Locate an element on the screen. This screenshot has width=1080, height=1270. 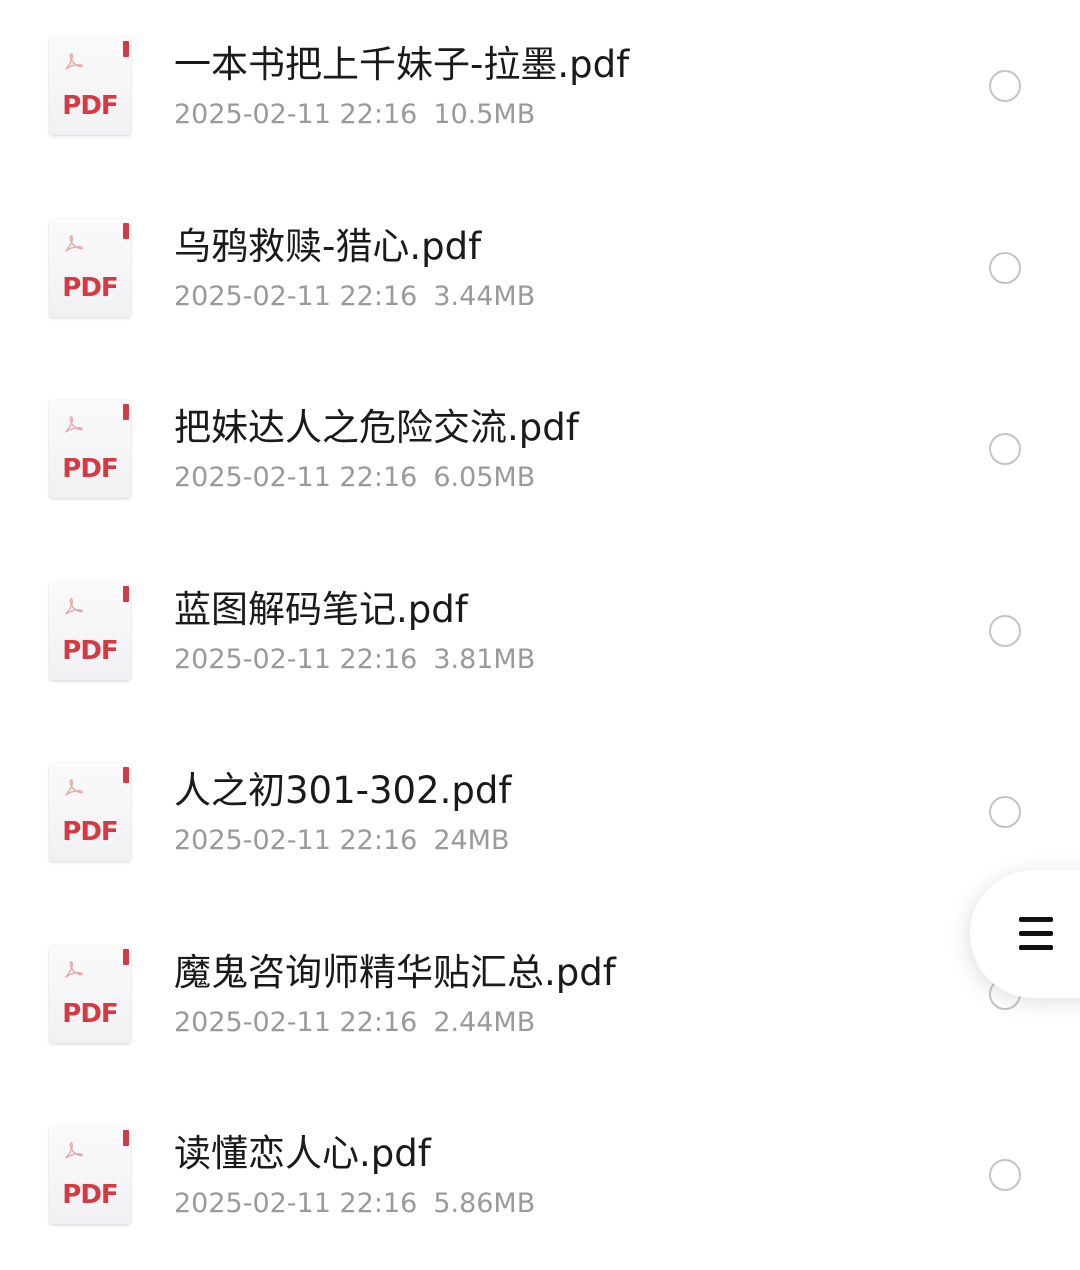
file-name: 把妹达人之危险交流.pdf is located at coordinates (376, 427).